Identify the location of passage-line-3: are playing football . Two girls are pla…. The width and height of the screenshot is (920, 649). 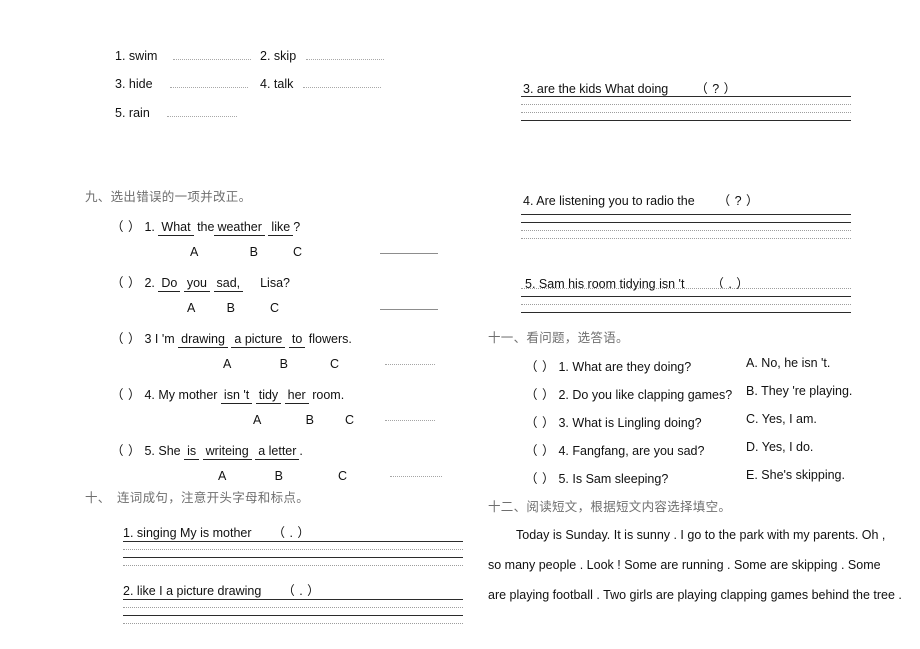
(695, 595).